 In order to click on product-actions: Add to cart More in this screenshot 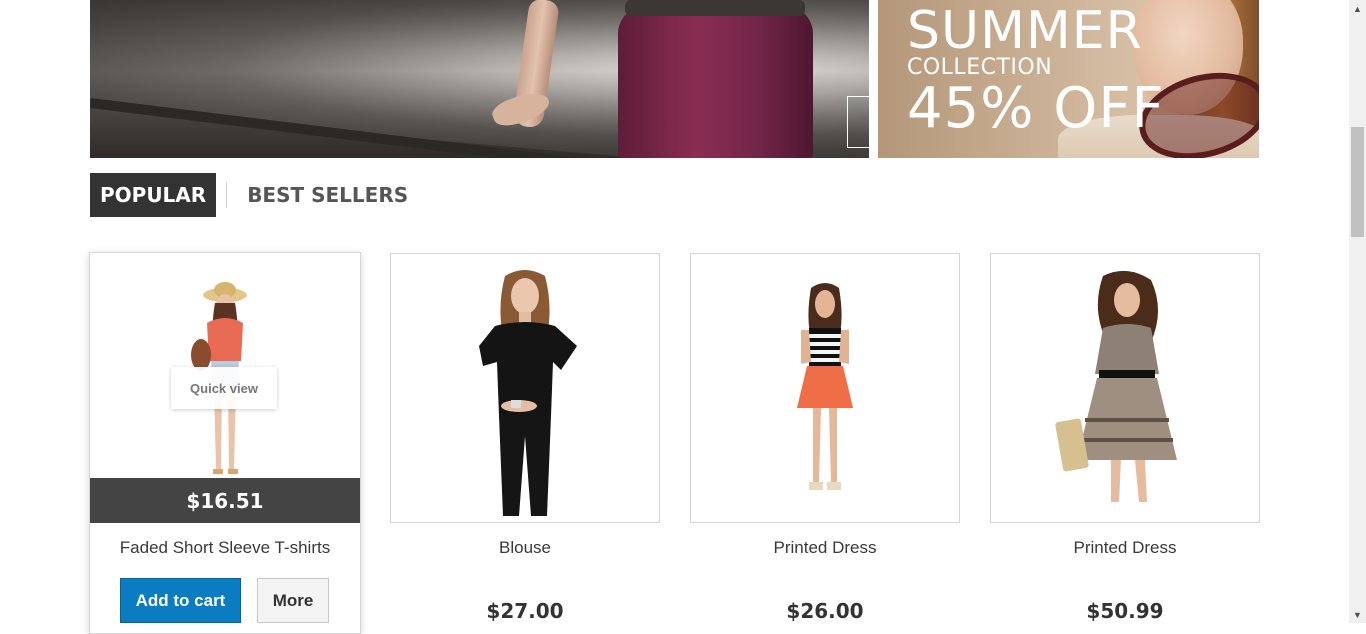, I will do `click(224, 600)`.